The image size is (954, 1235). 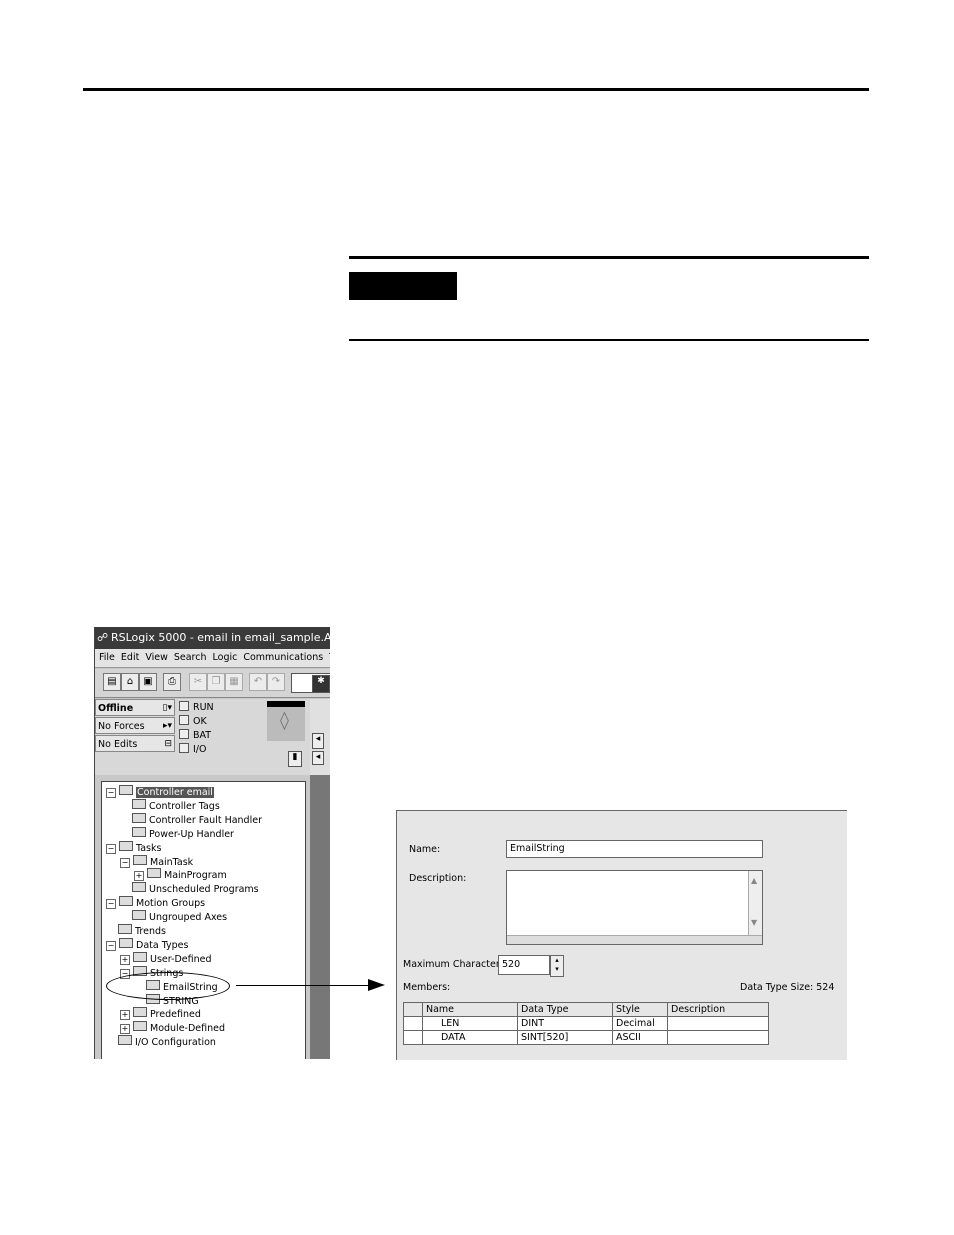 I want to click on battery-button: ▮, so click(x=295, y=759).